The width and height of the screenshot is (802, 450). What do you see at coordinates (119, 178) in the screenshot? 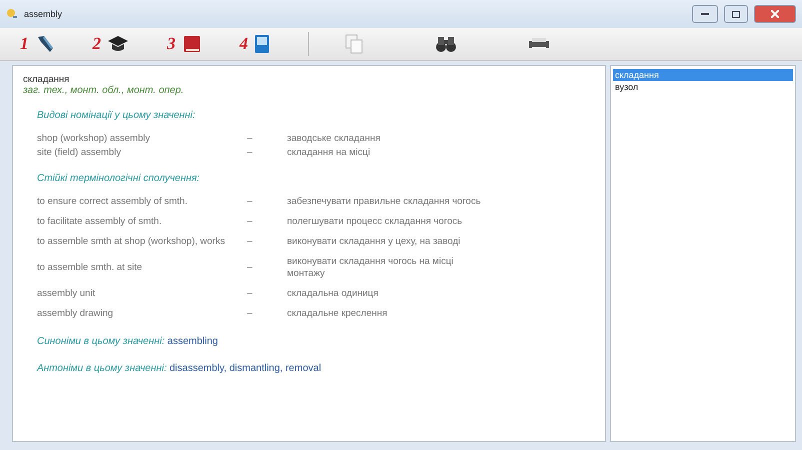
I see `section-heading: Стійкі термінологічні сполучення:` at bounding box center [119, 178].